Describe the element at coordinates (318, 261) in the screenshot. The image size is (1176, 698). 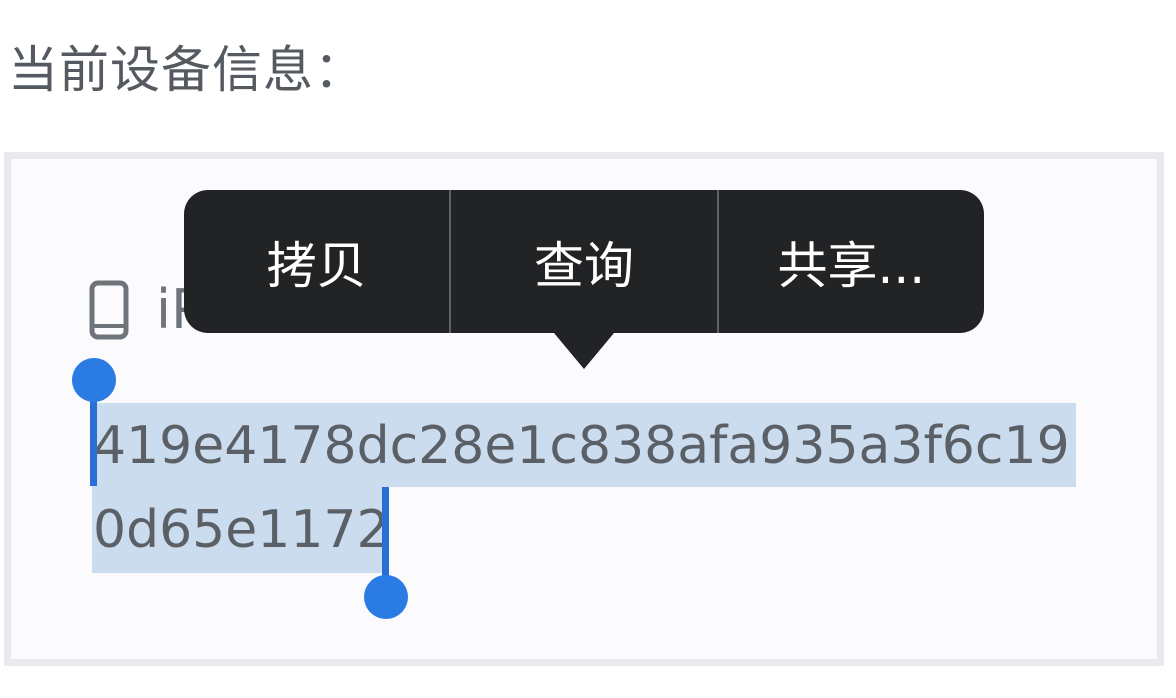
I see `copy-menu-item: 拷贝` at that location.